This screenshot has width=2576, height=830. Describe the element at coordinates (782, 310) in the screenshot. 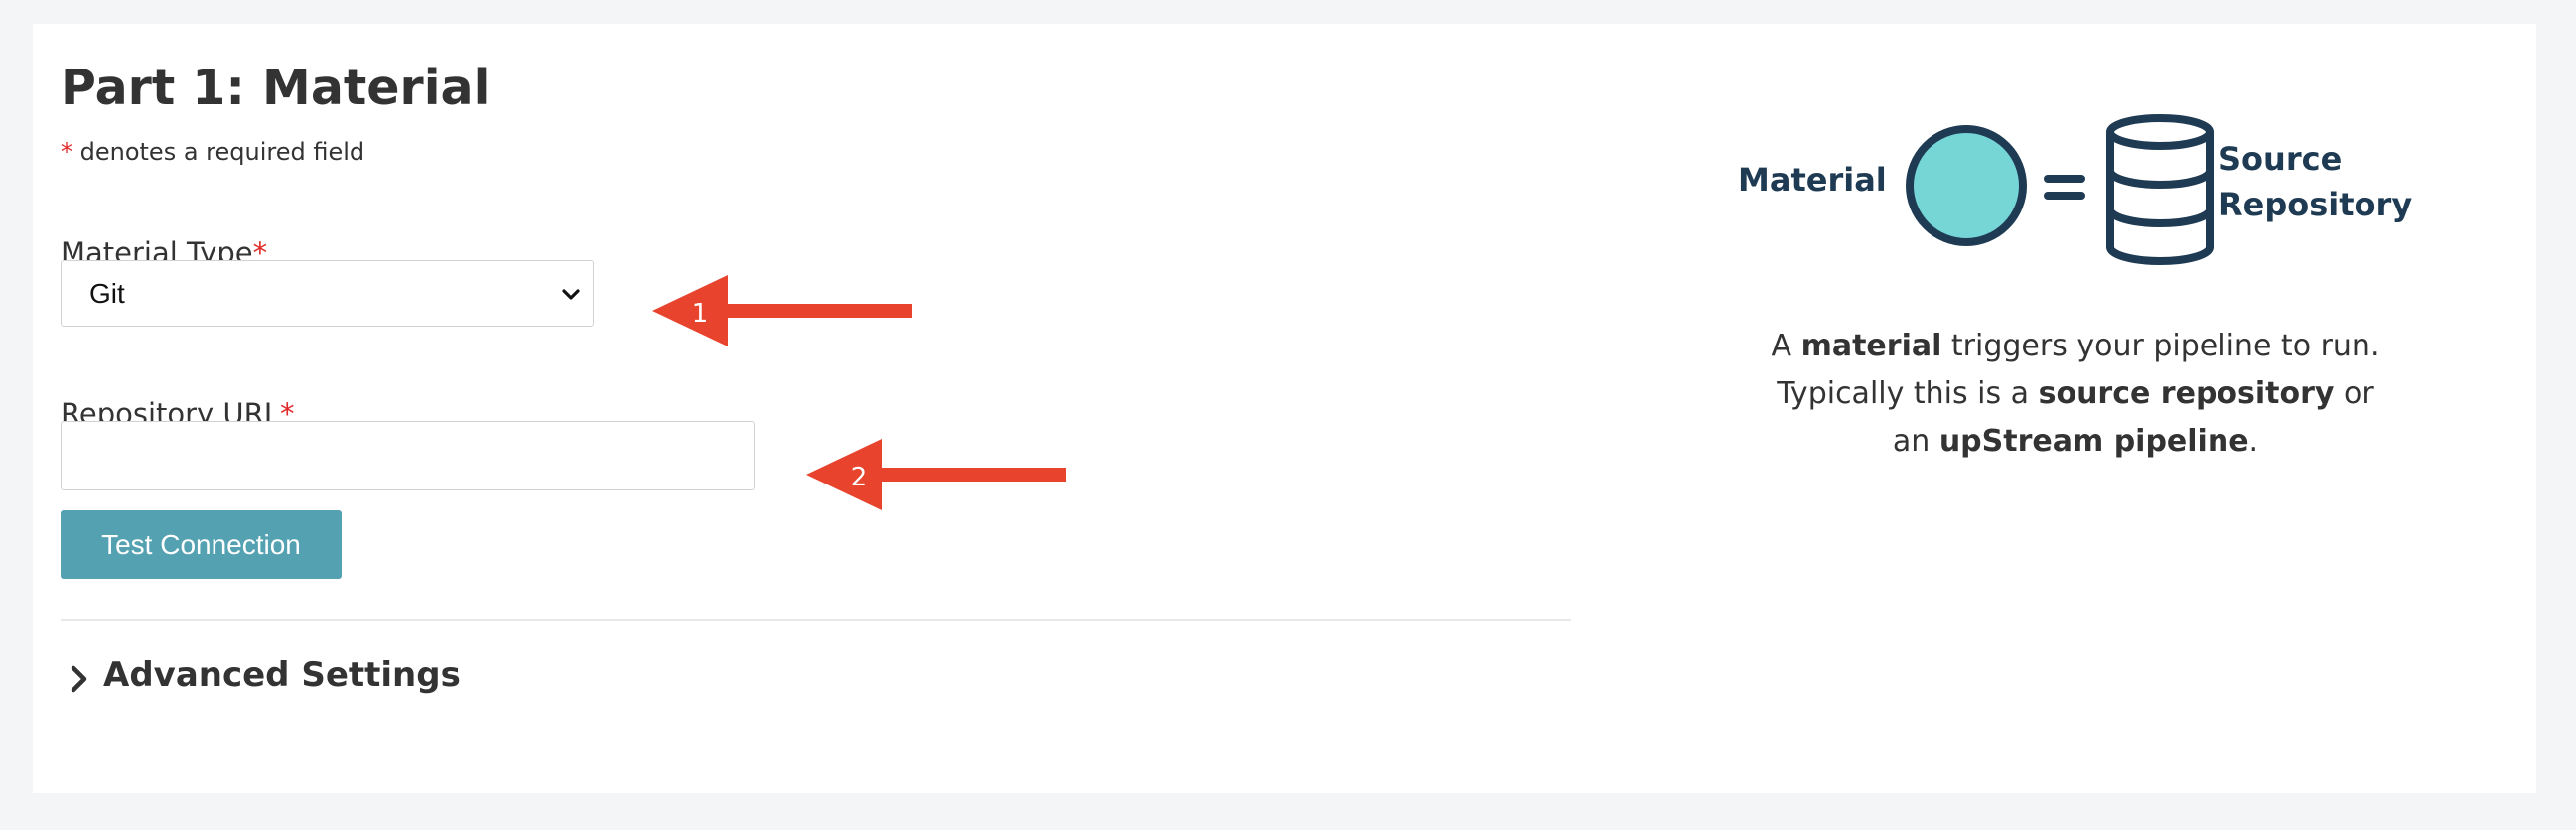

I see `annotation-arrow-1: 1` at that location.